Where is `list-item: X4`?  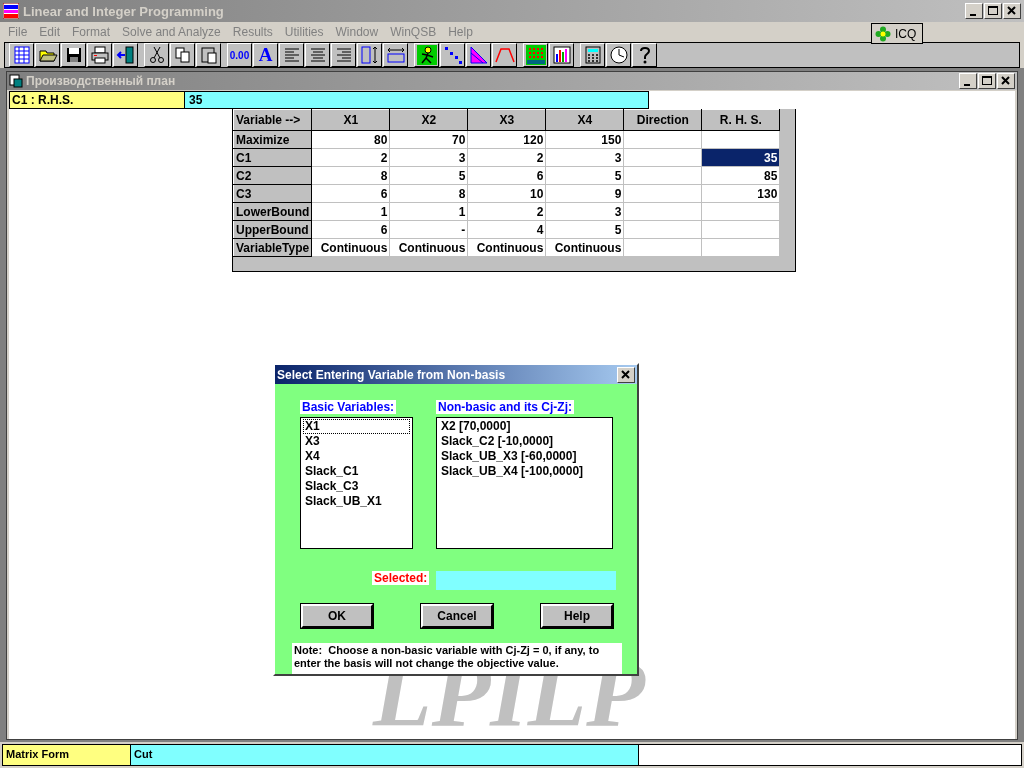 list-item: X4 is located at coordinates (356, 456).